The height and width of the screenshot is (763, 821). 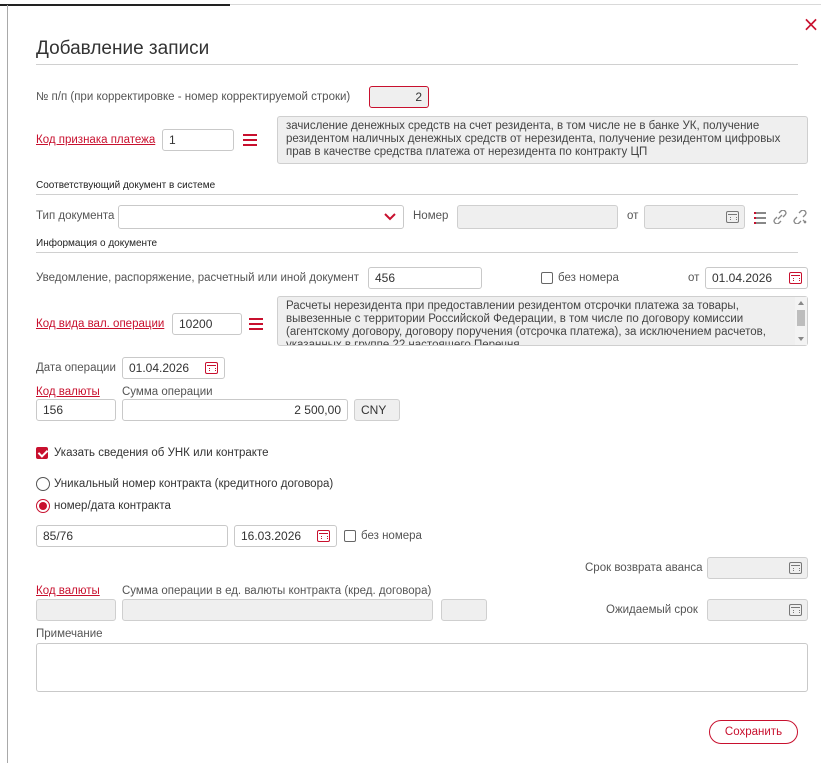 I want to click on doc-type-select, so click(x=261, y=217).